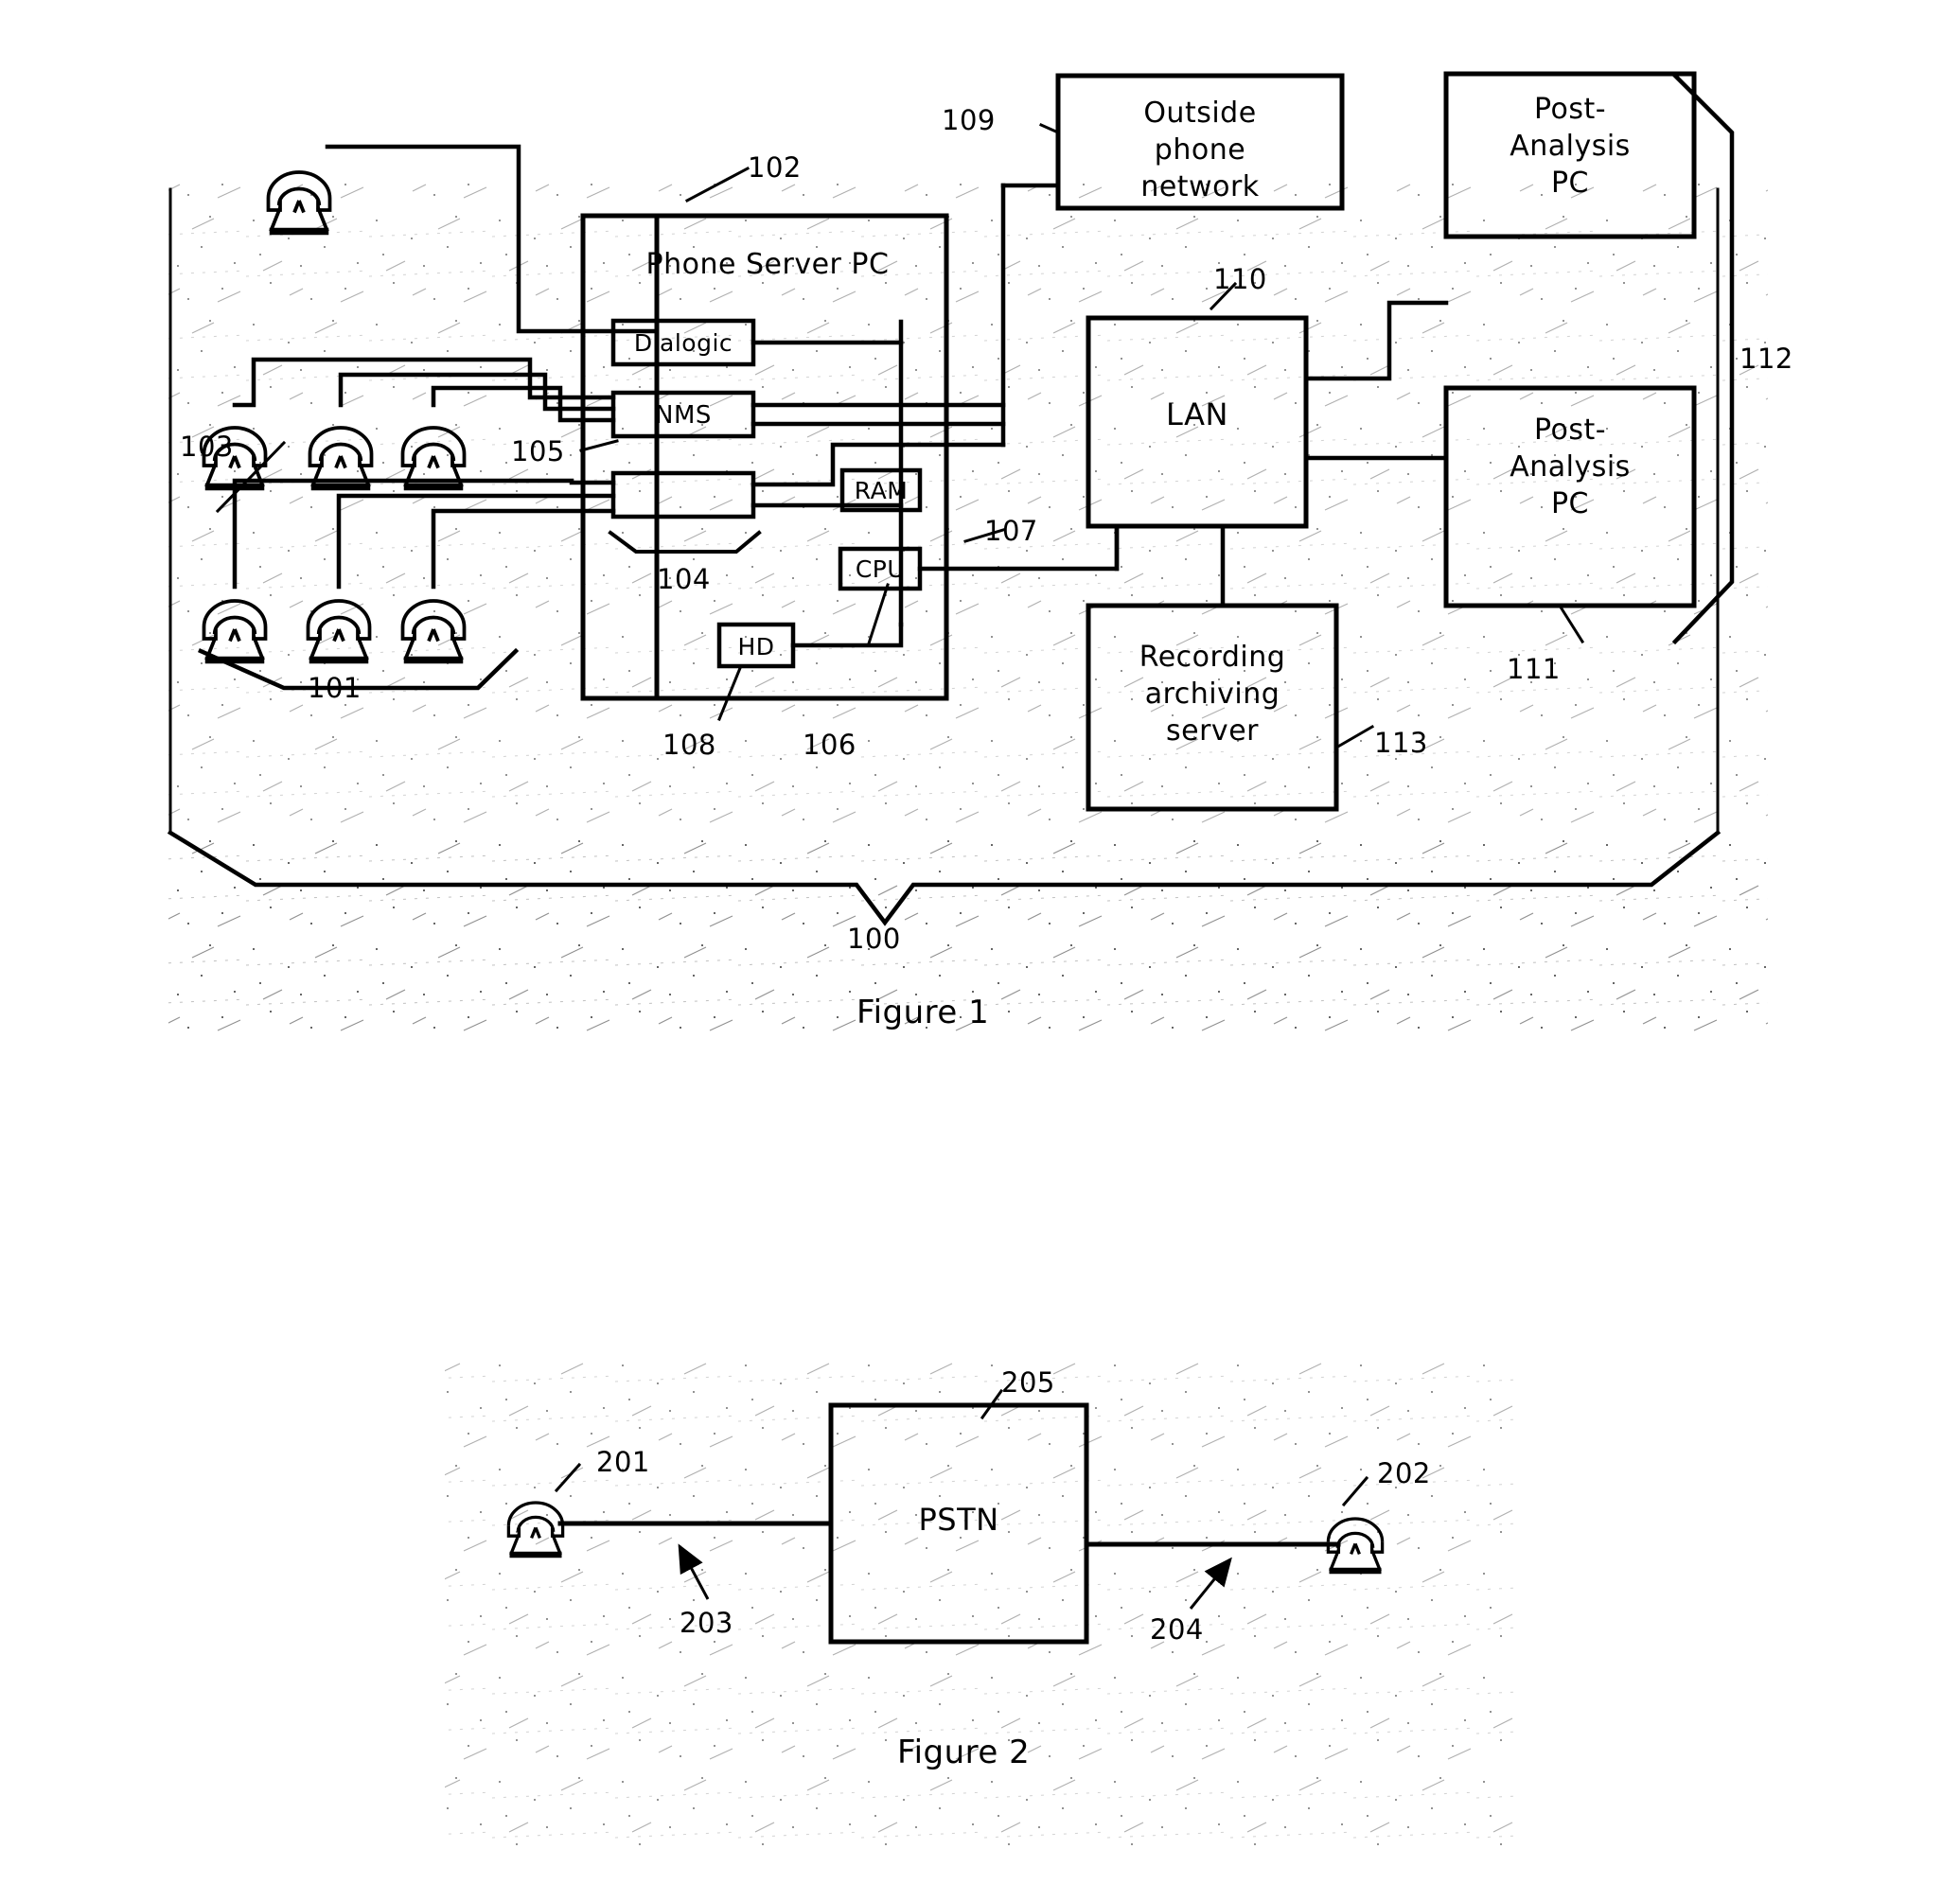 This screenshot has width=1960, height=1884. What do you see at coordinates (689, 745) in the screenshot?
I see `ref-108: 108` at bounding box center [689, 745].